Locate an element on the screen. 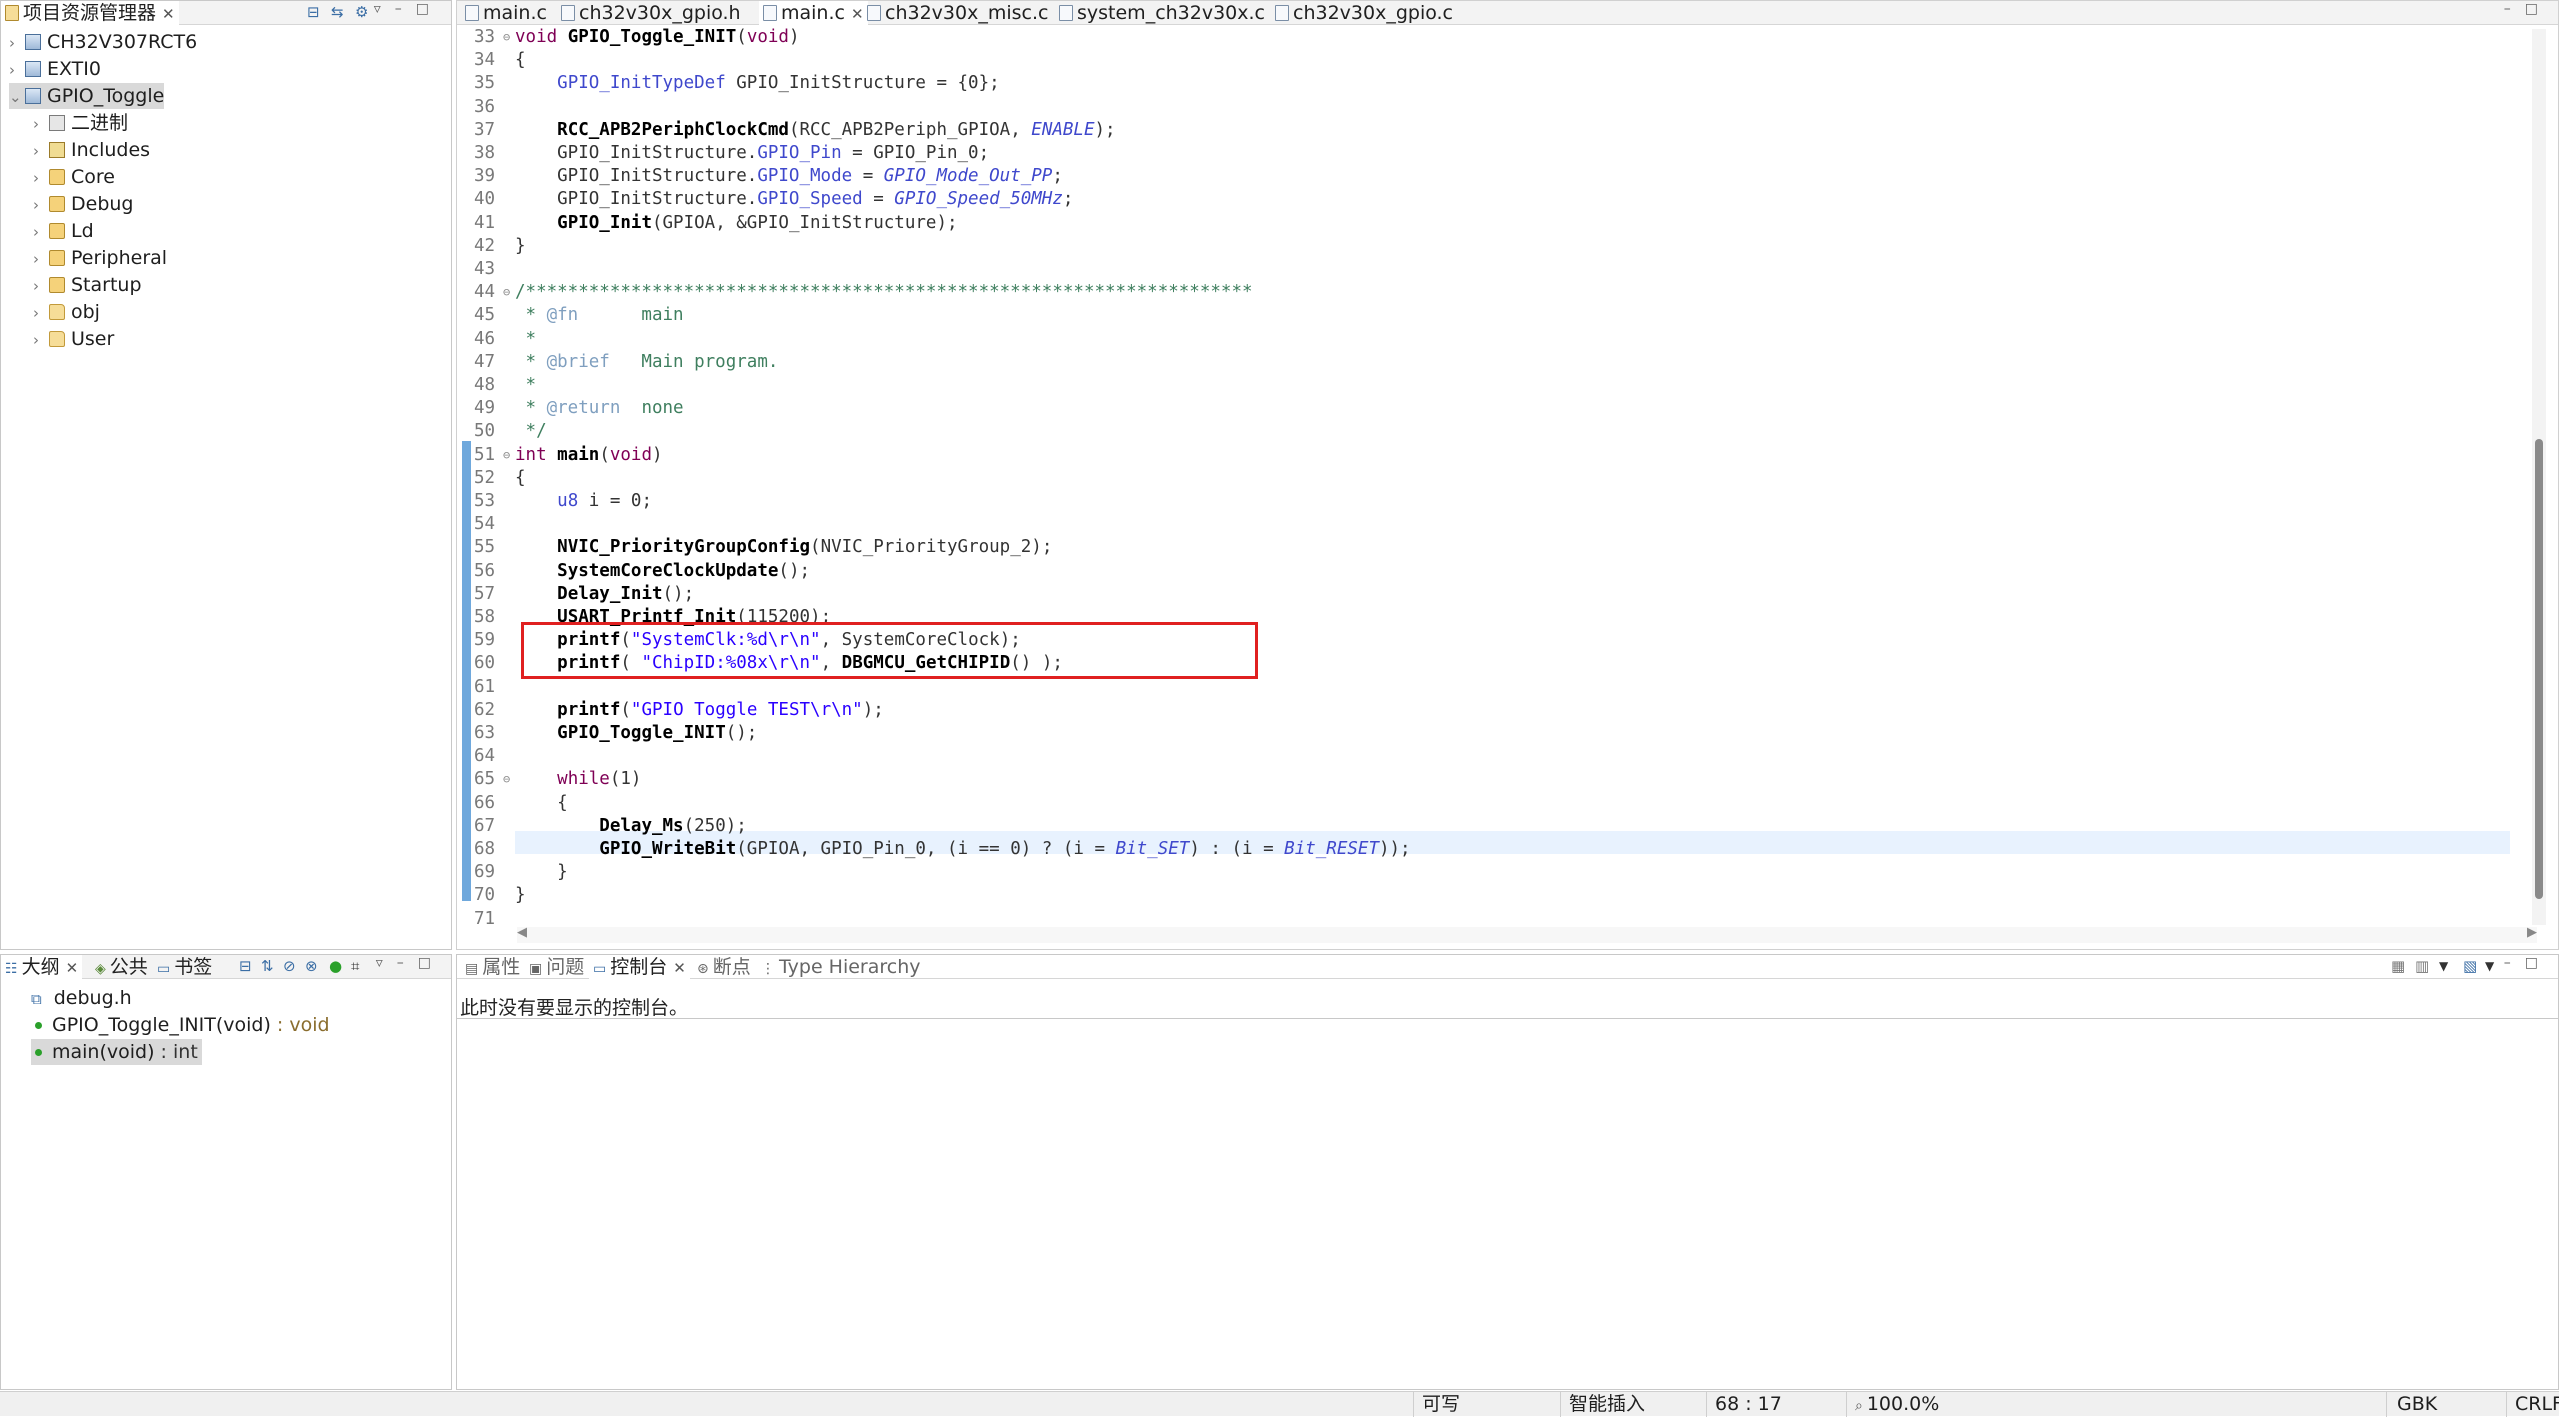 The image size is (2559, 1419). tab-label: 控制台 is located at coordinates (639, 967).